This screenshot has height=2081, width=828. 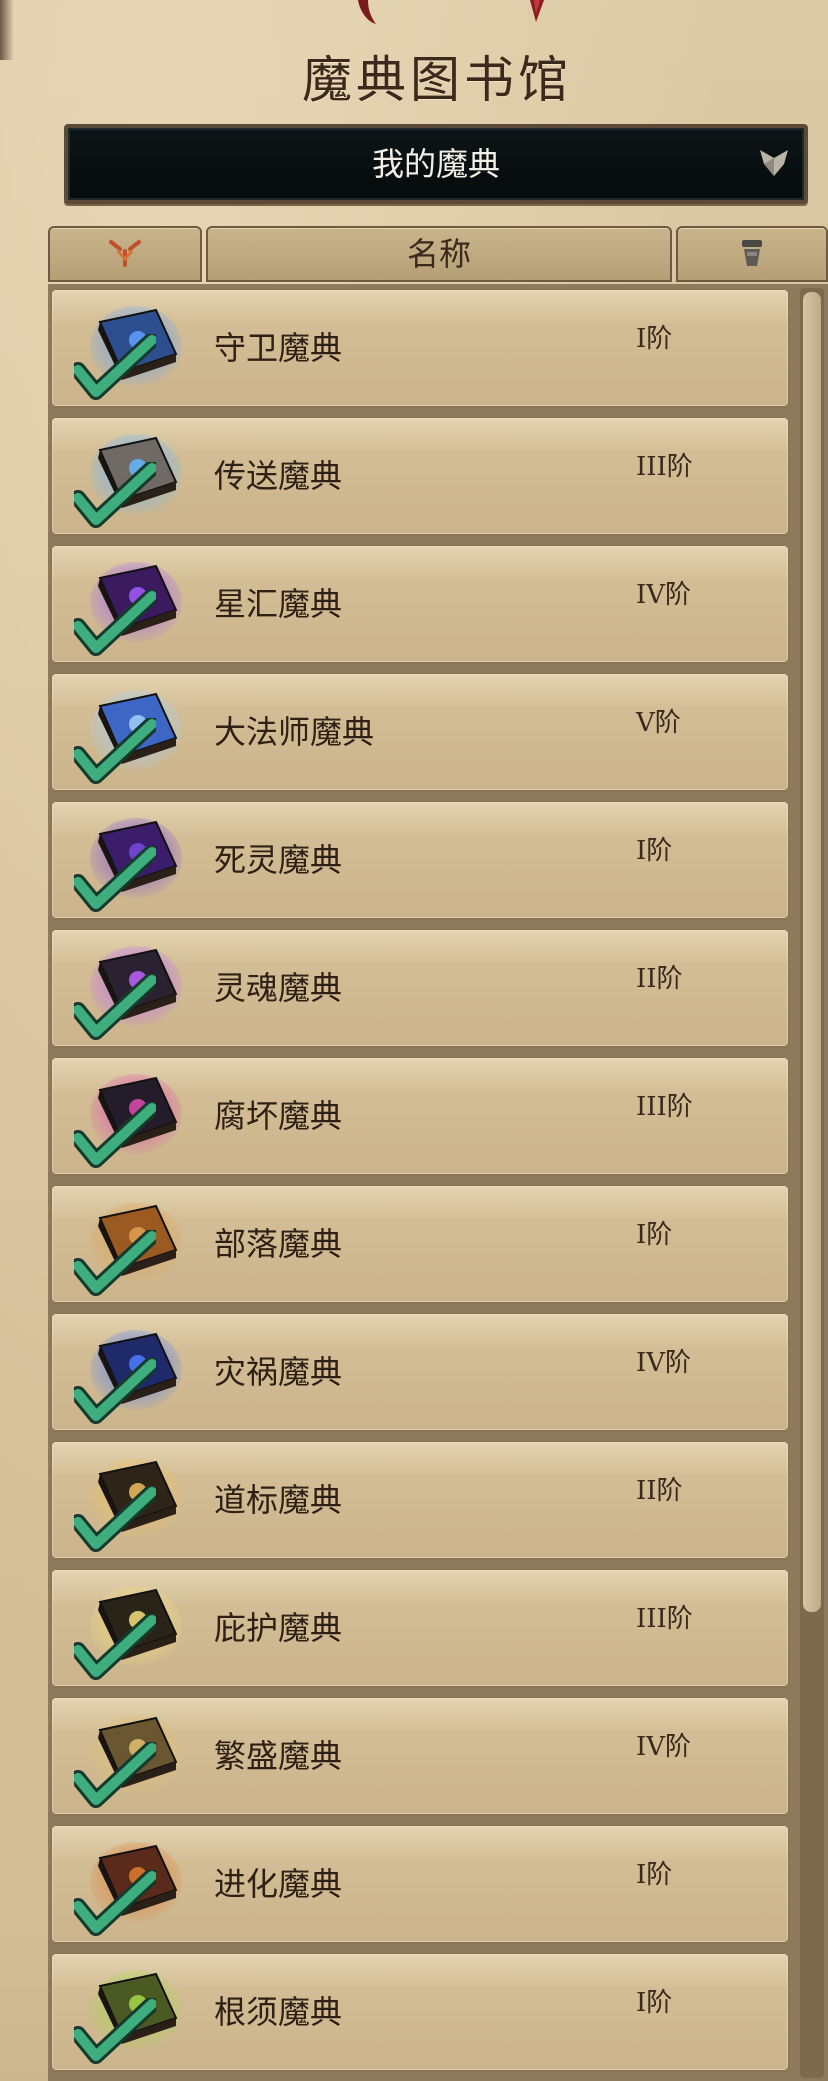 I want to click on name-column-header: 名称, so click(x=439, y=254).